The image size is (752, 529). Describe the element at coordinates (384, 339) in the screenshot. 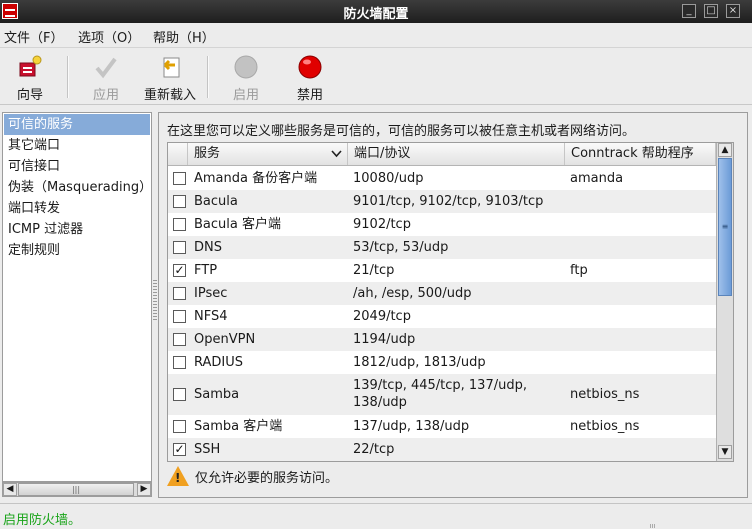

I see `service-port: 1194/udp` at that location.